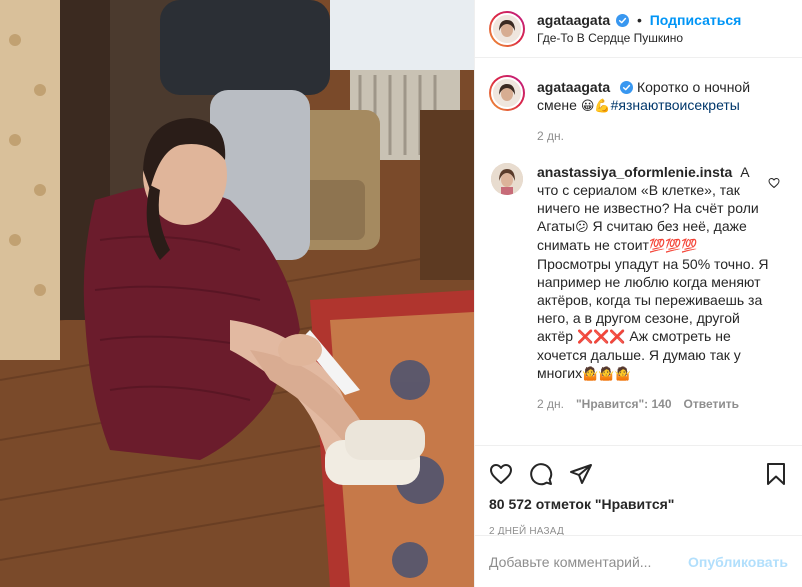 The width and height of the screenshot is (802, 587). What do you see at coordinates (774, 183) in the screenshot?
I see `comment-like-heart-icon` at bounding box center [774, 183].